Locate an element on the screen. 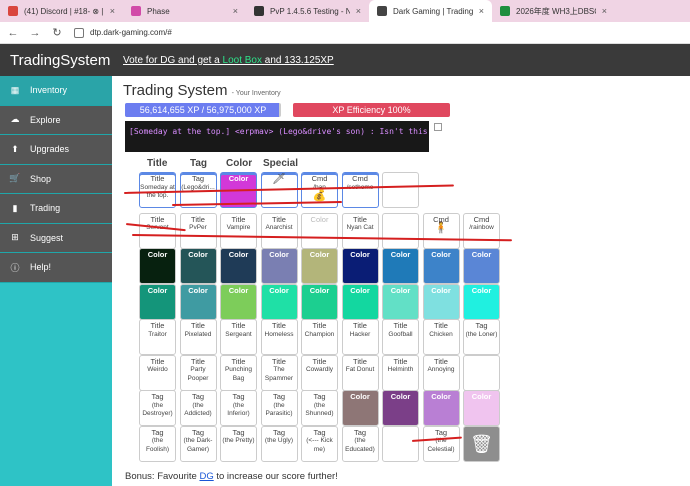  tag-item: Tag (the Addicted) is located at coordinates (198, 408).